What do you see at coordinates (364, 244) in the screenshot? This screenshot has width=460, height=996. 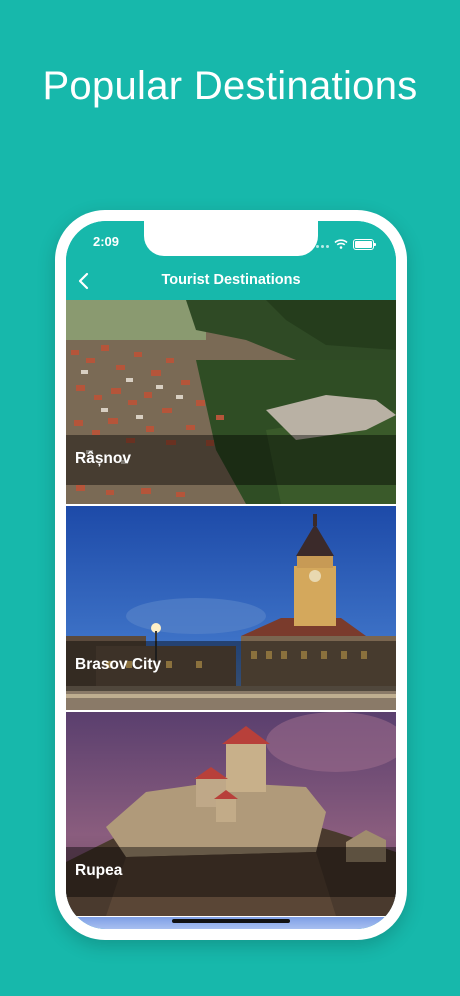 I see `battery-icon` at bounding box center [364, 244].